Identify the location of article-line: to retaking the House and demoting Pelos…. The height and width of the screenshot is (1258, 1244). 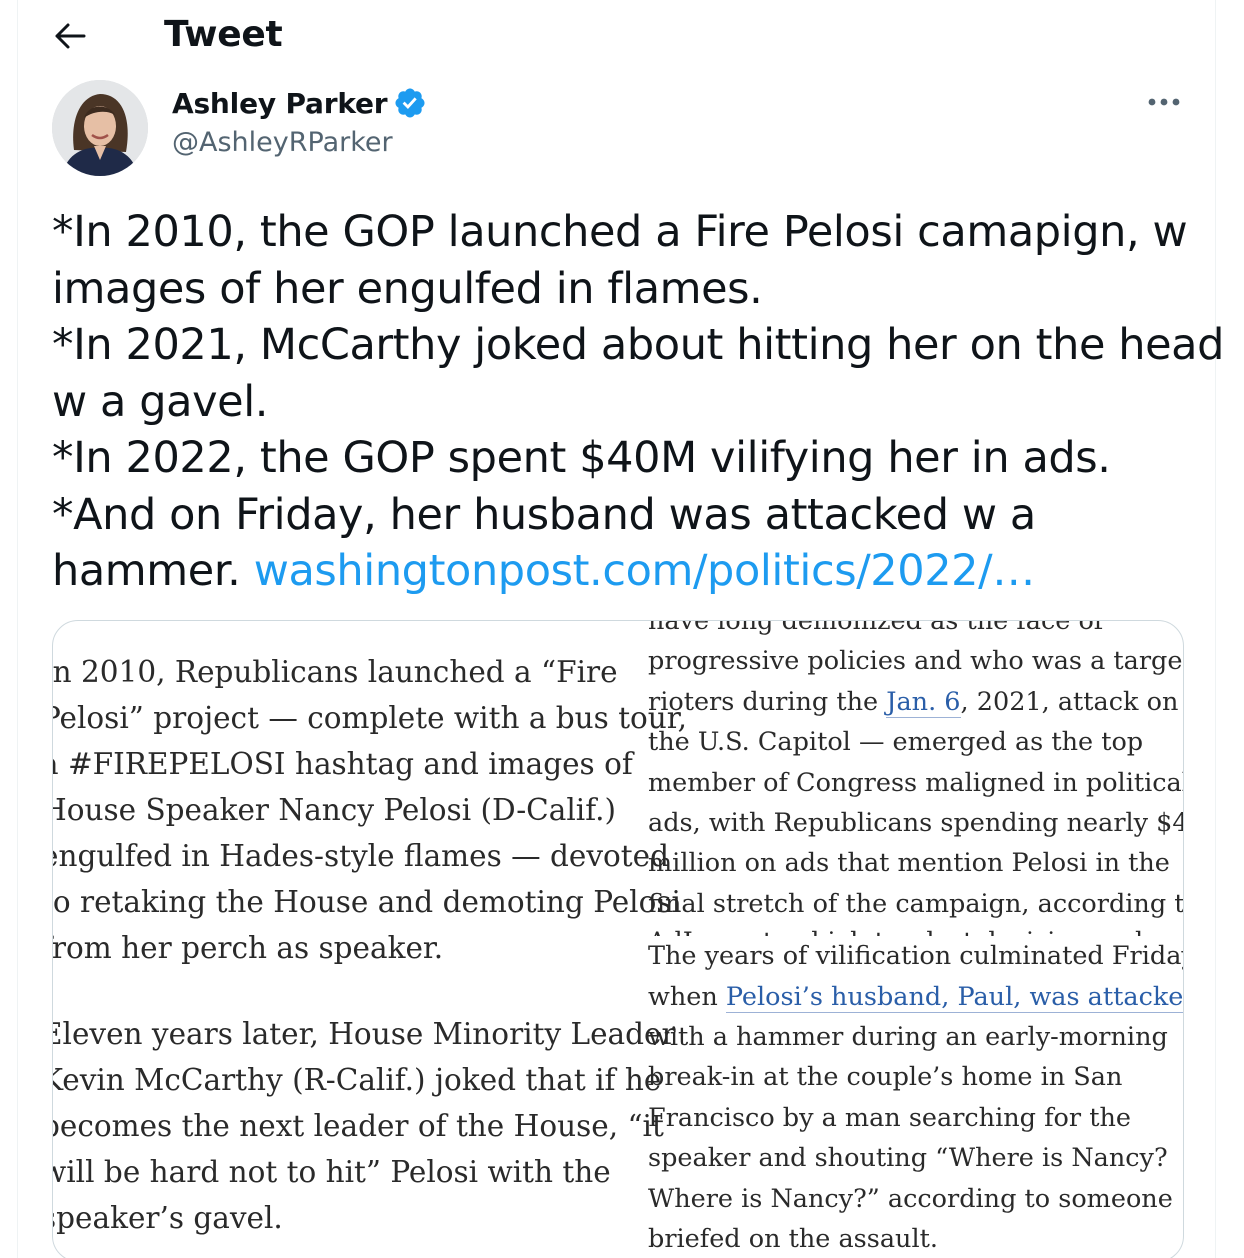
(366, 902).